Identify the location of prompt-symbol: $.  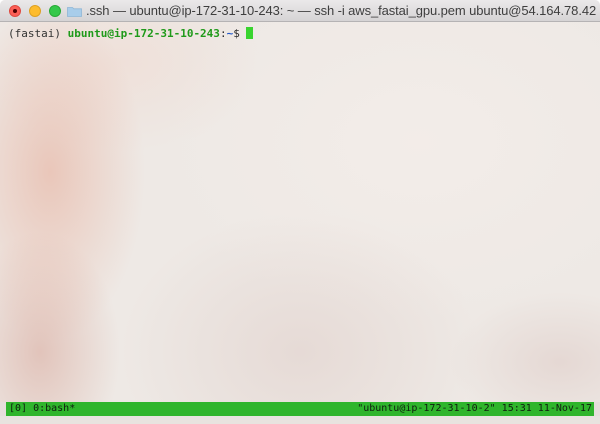
(236, 33).